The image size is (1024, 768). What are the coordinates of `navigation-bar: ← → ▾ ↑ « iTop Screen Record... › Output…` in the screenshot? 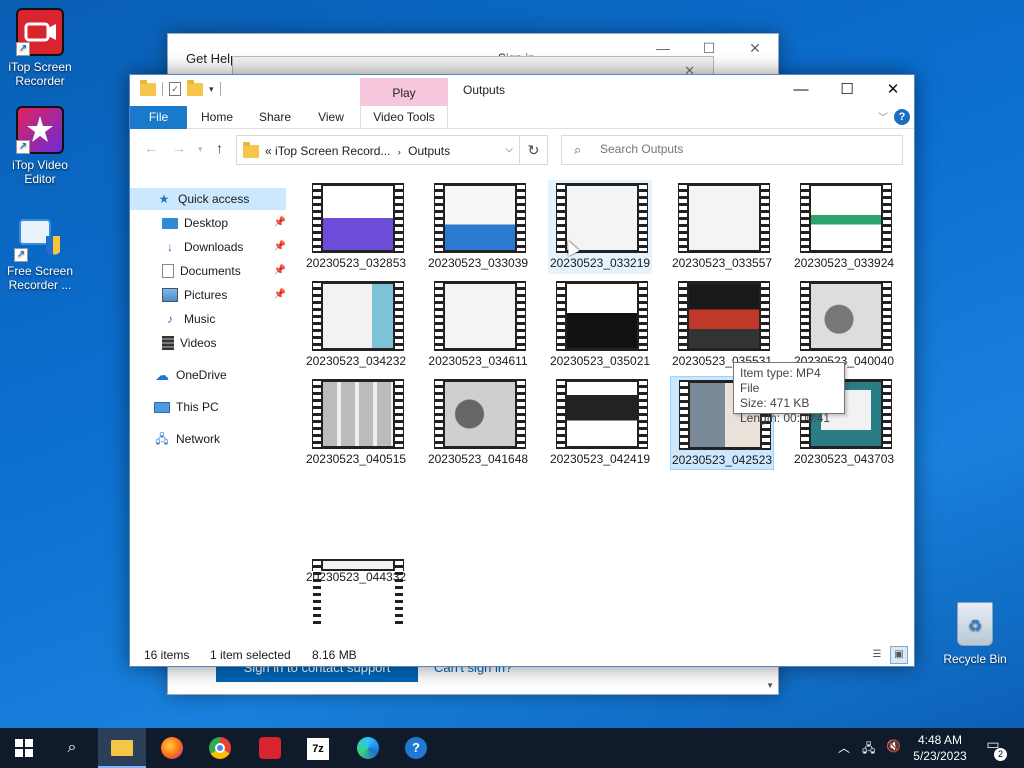 It's located at (522, 149).